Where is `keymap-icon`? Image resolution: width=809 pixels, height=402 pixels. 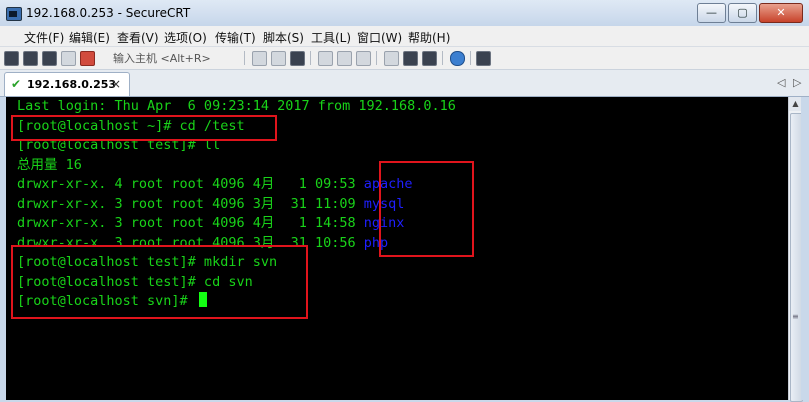 keymap-icon is located at coordinates (429, 58).